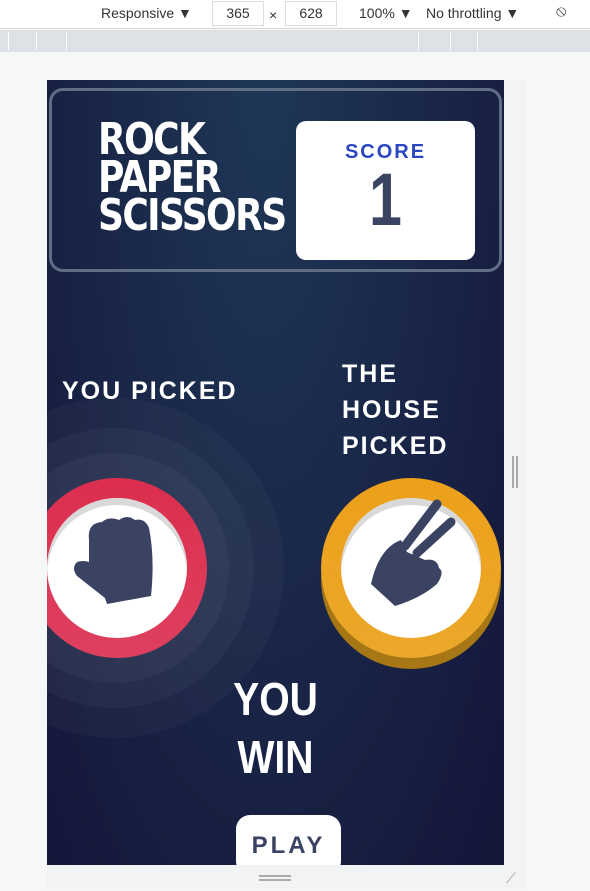 Image resolution: width=590 pixels, height=891 pixels. Describe the element at coordinates (192, 179) in the screenshot. I see `game-title: ROCK PAPER SCISSORS` at that location.